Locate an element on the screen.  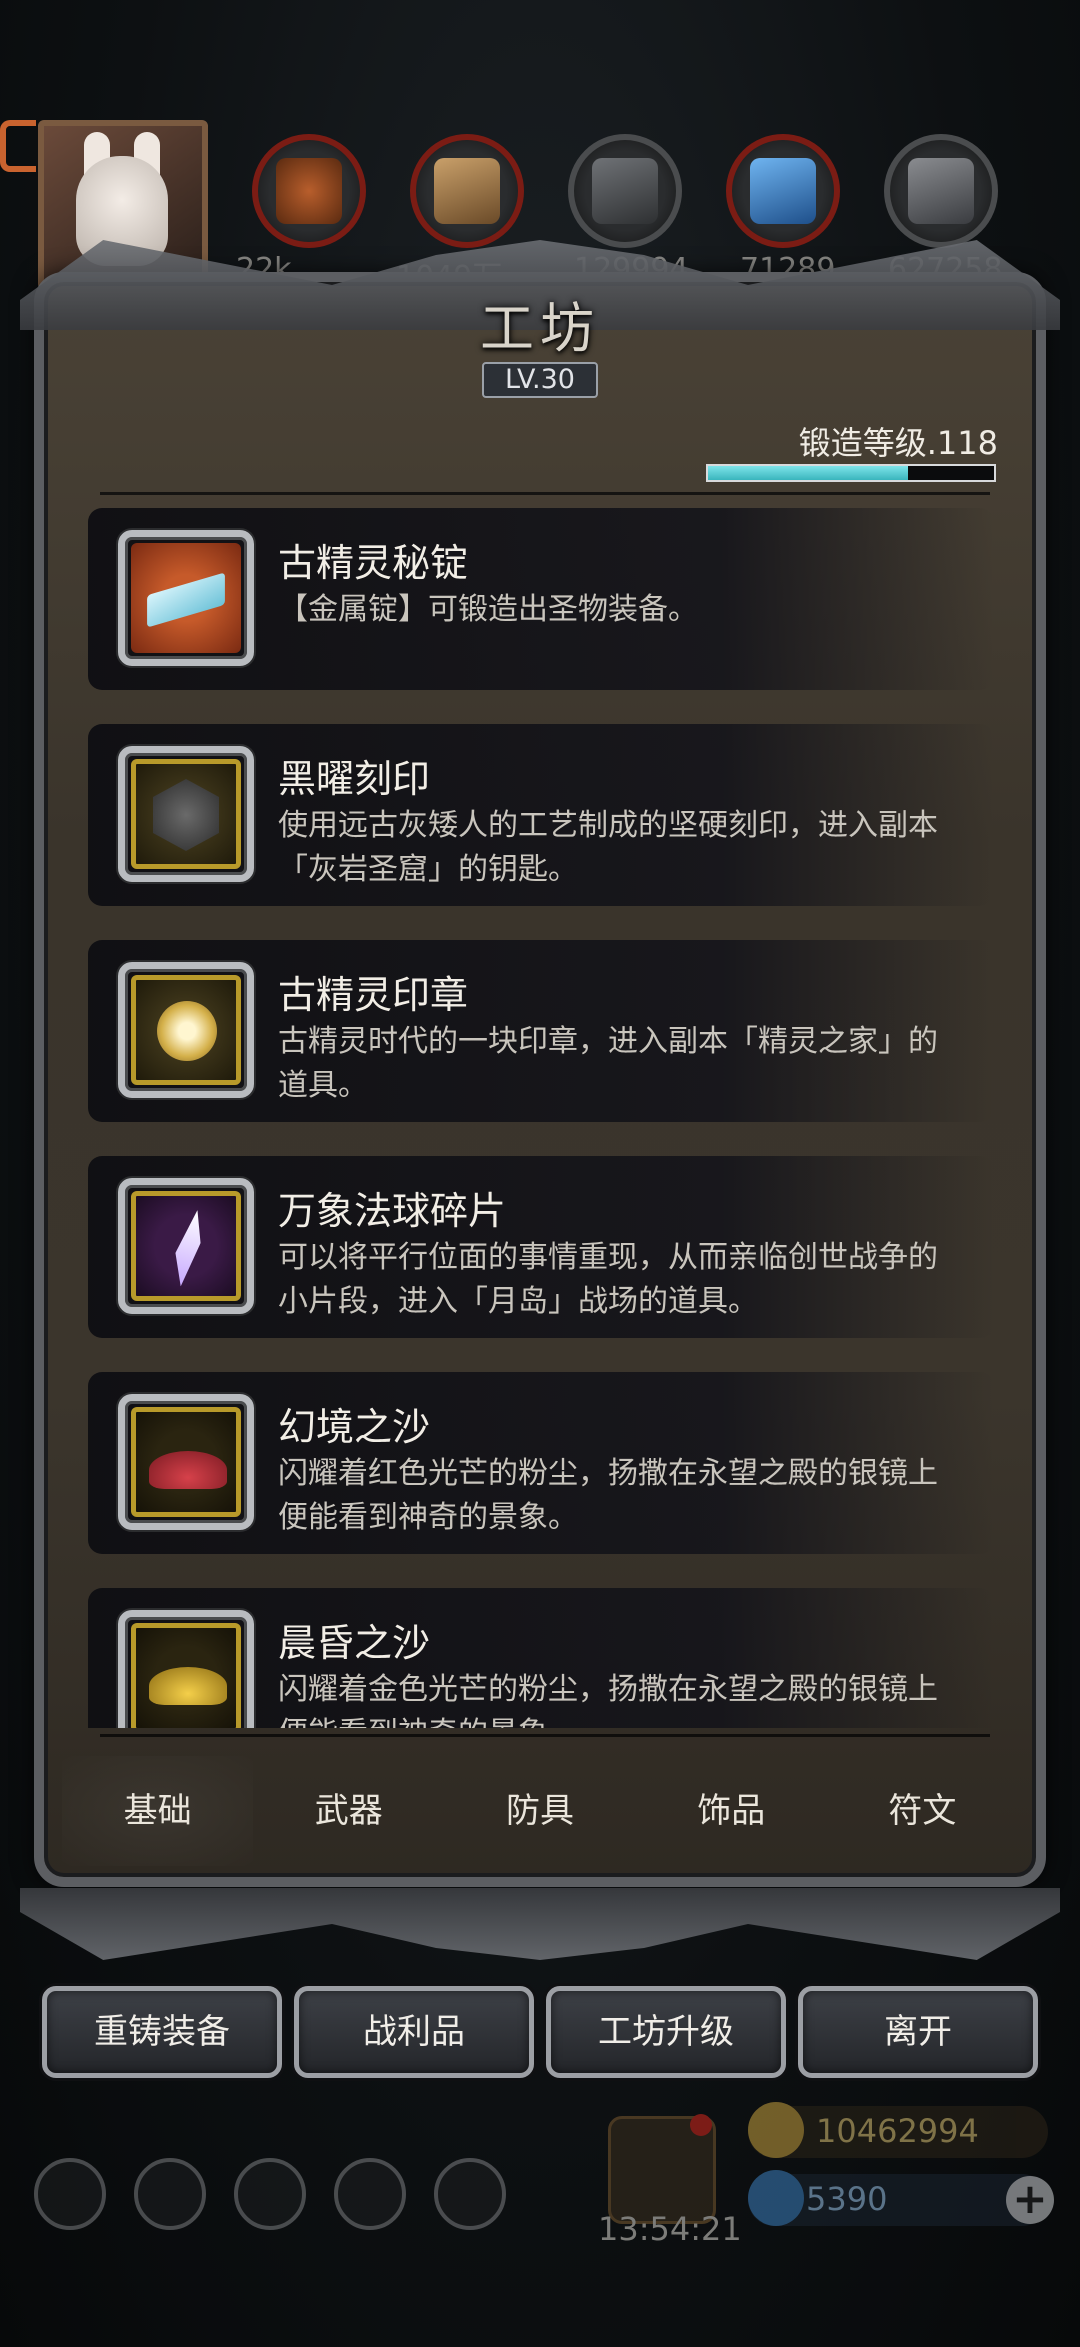
gold-sand-icon is located at coordinates (186, 1675).